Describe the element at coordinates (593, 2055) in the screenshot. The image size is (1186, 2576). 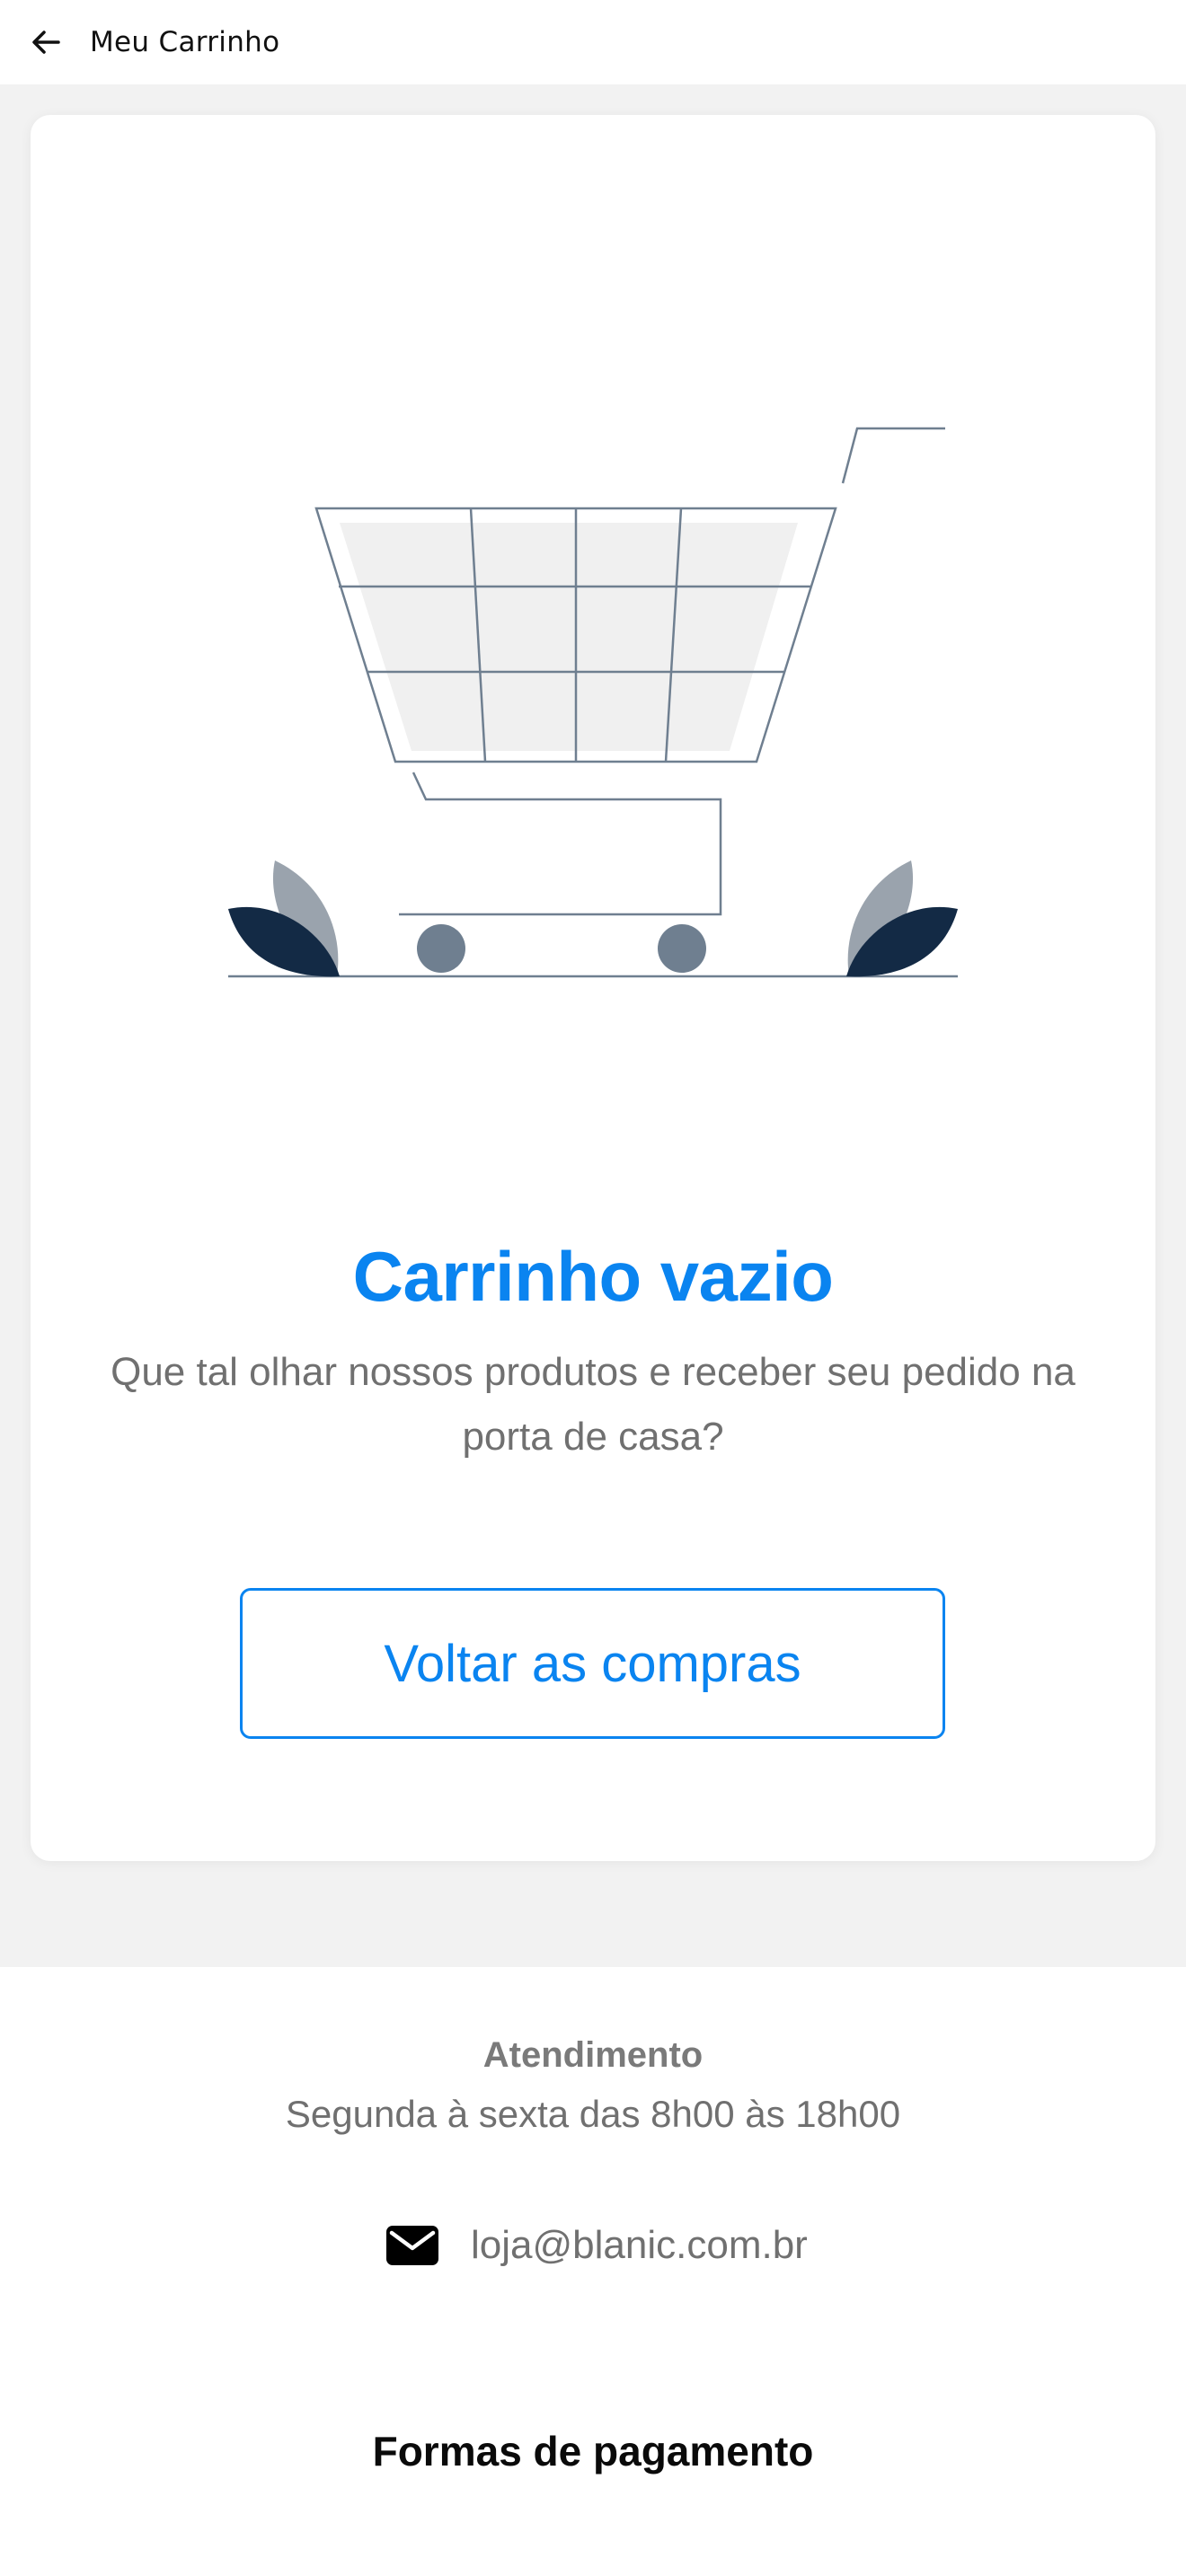
I see `support-heading: Atendimento` at that location.